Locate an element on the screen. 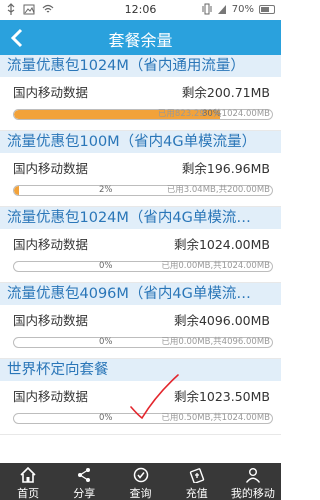 The image size is (320, 500). nav-recharge: 充值 is located at coordinates (197, 481).